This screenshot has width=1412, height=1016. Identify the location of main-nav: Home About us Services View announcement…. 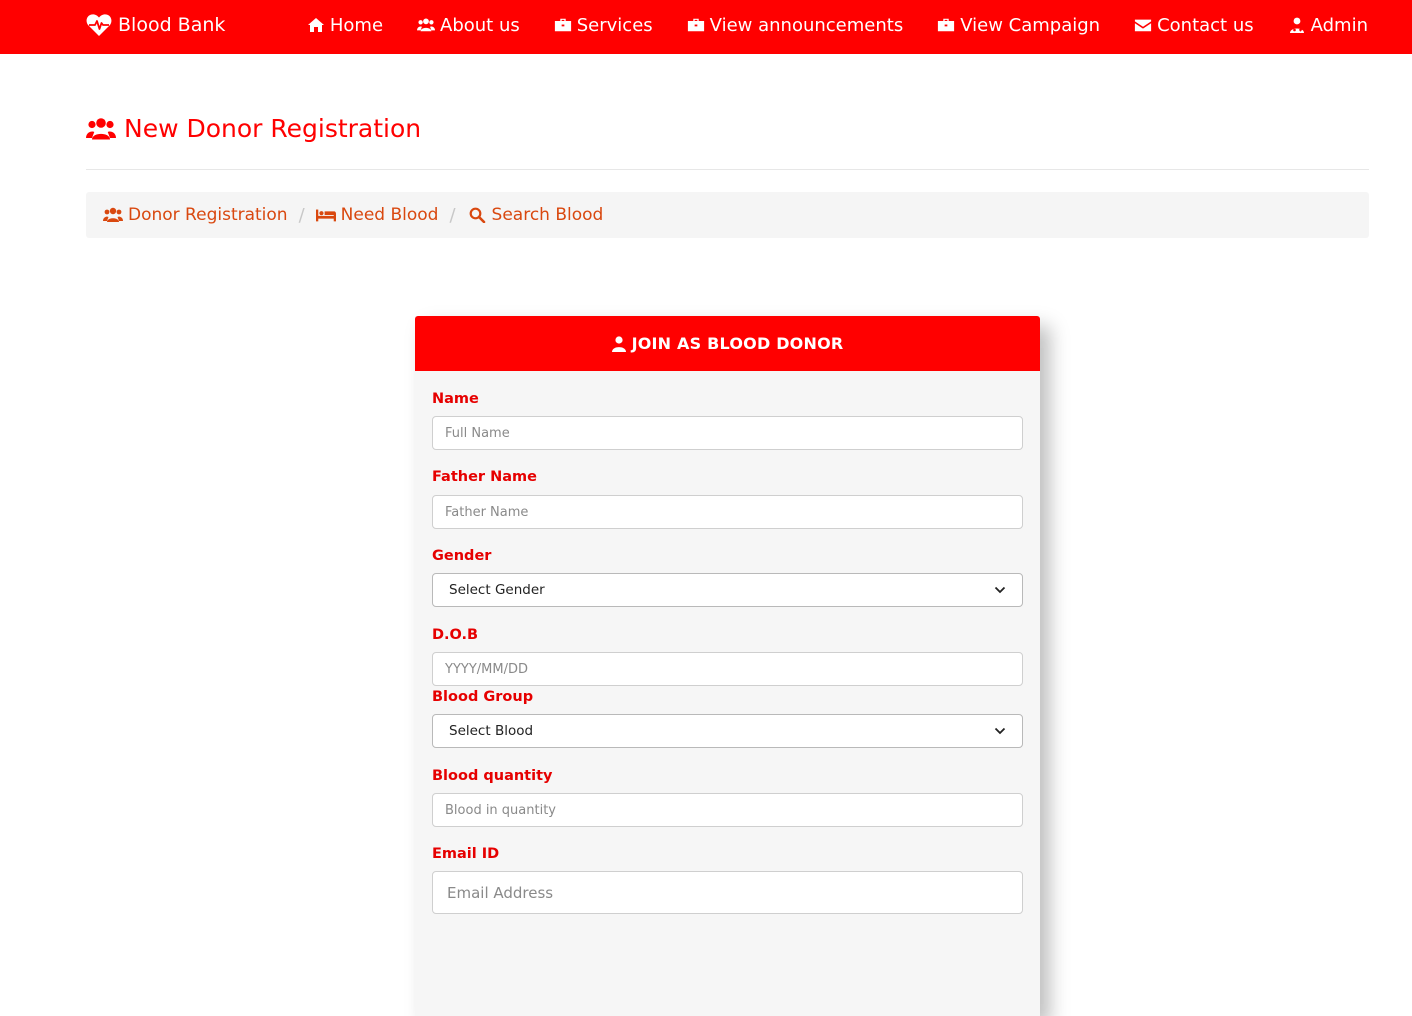
(820, 25).